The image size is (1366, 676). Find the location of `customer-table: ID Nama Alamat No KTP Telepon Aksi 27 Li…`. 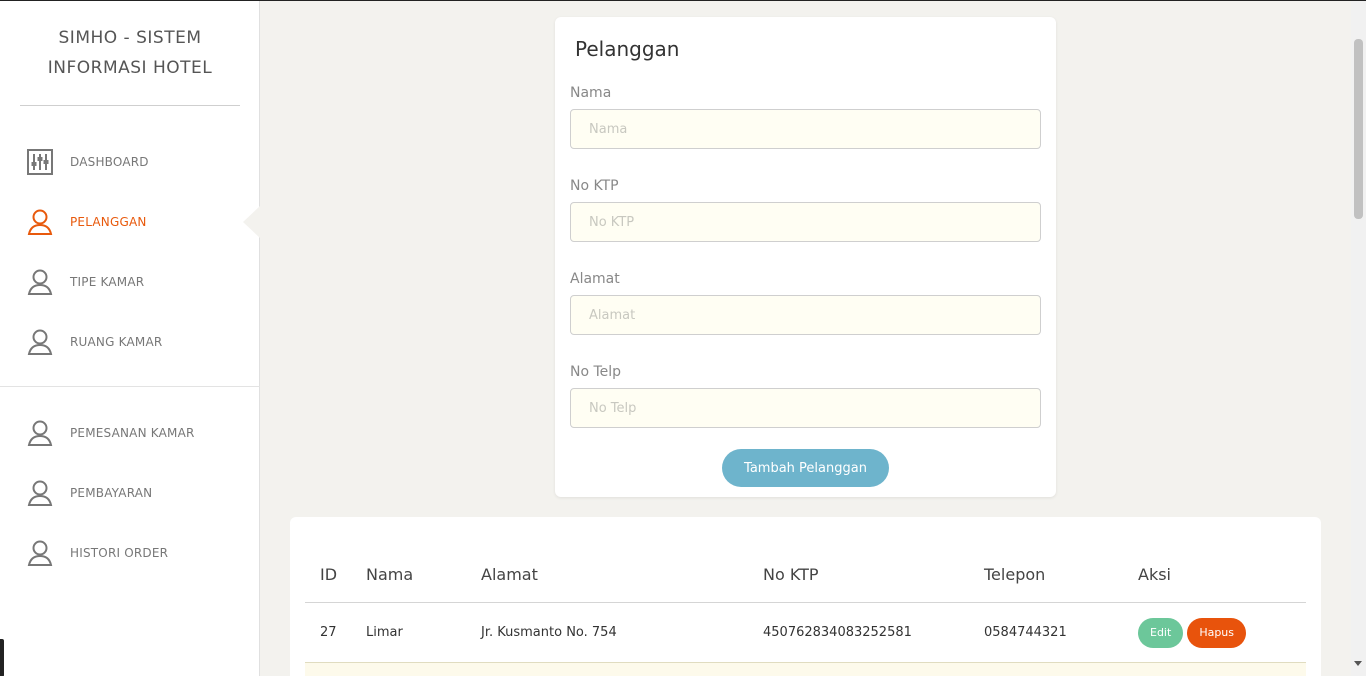

customer-table: ID Nama Alamat No KTP Telepon Aksi 27 Li… is located at coordinates (805, 605).